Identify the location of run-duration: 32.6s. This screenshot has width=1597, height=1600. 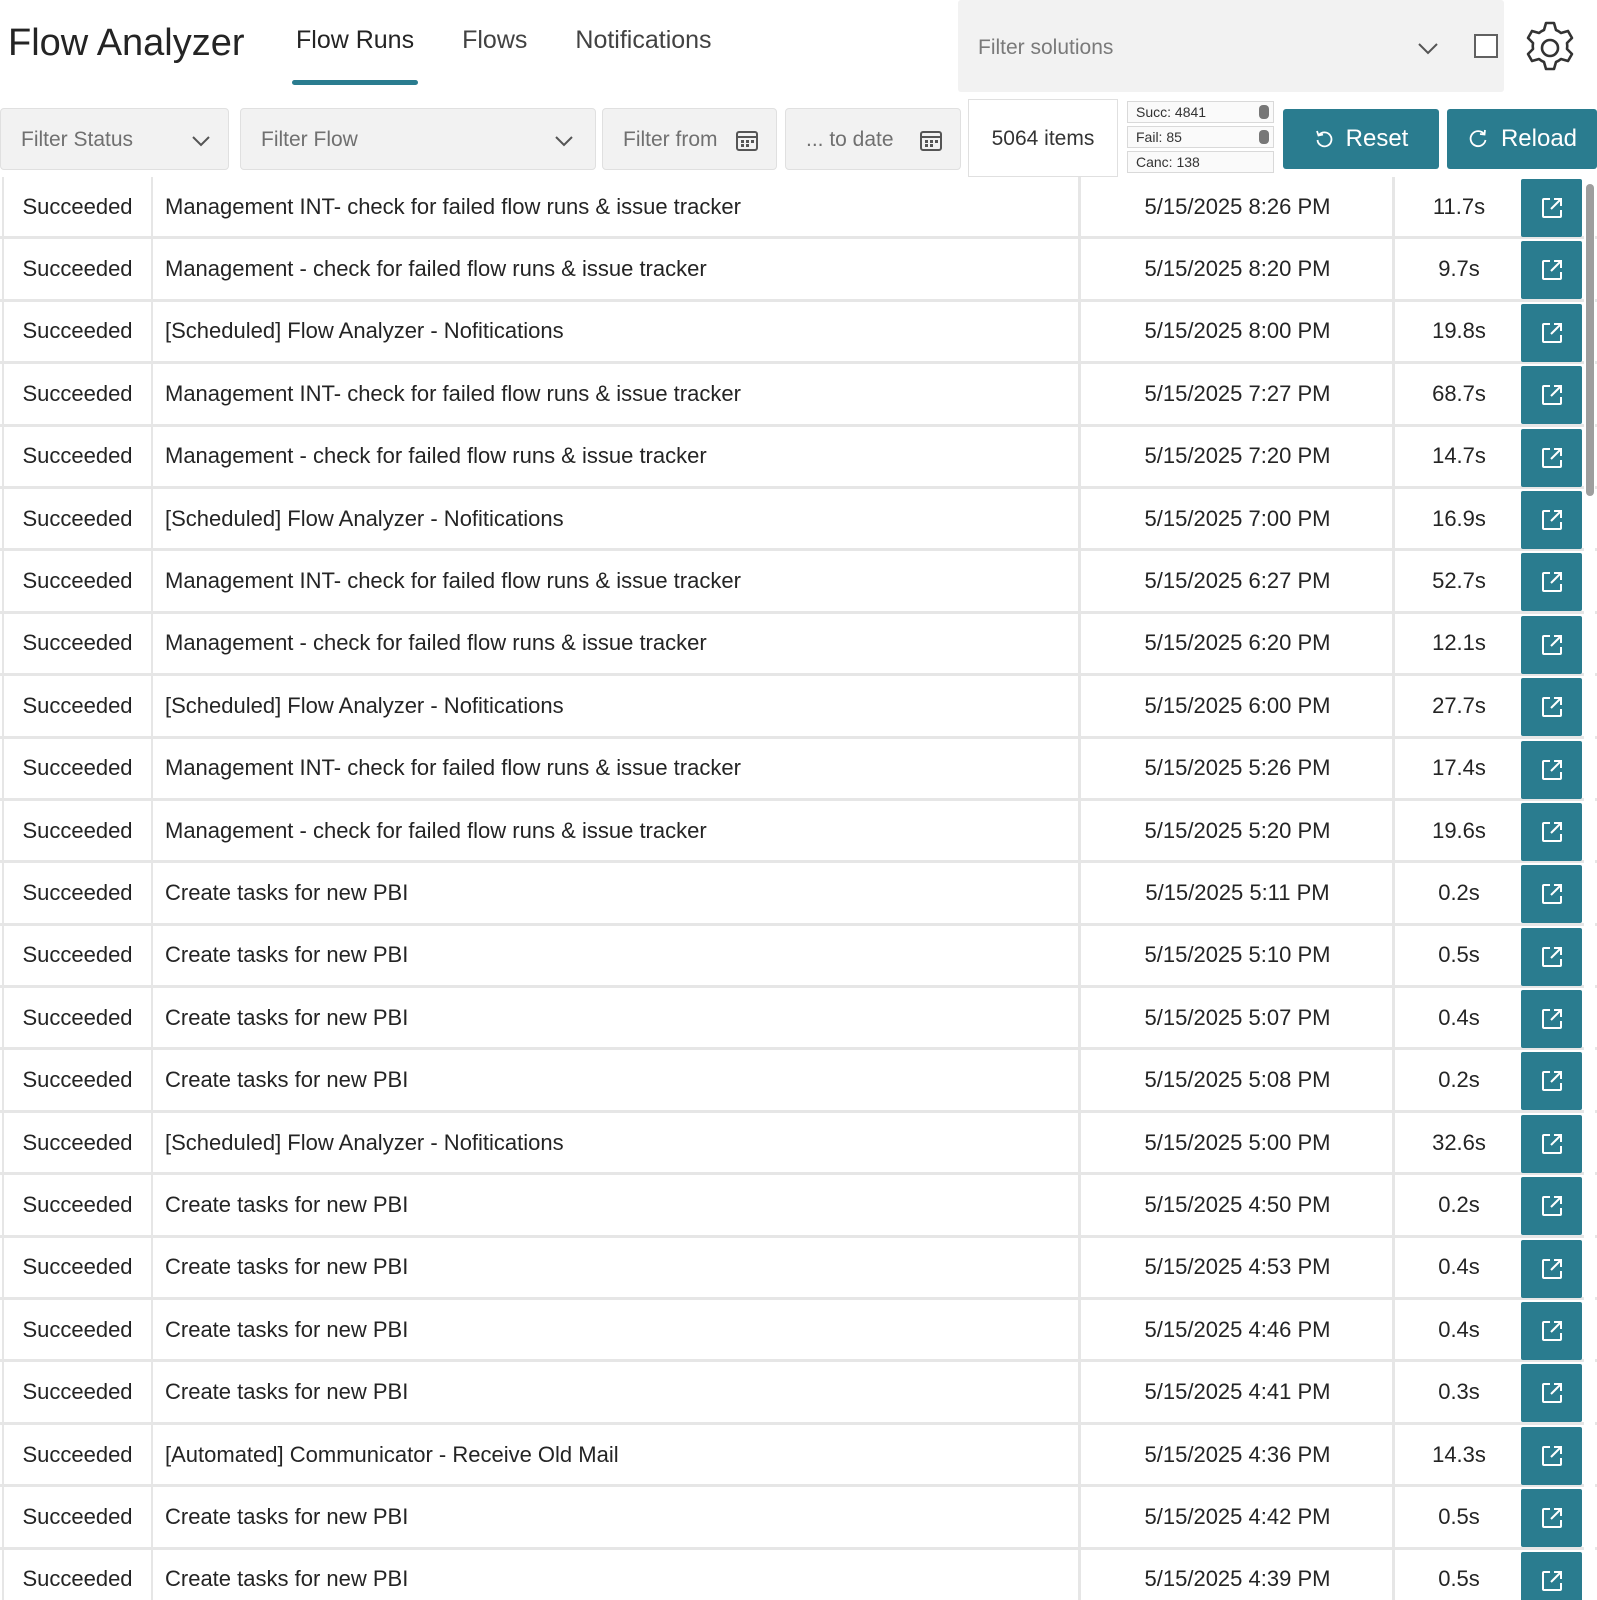
(1459, 1142).